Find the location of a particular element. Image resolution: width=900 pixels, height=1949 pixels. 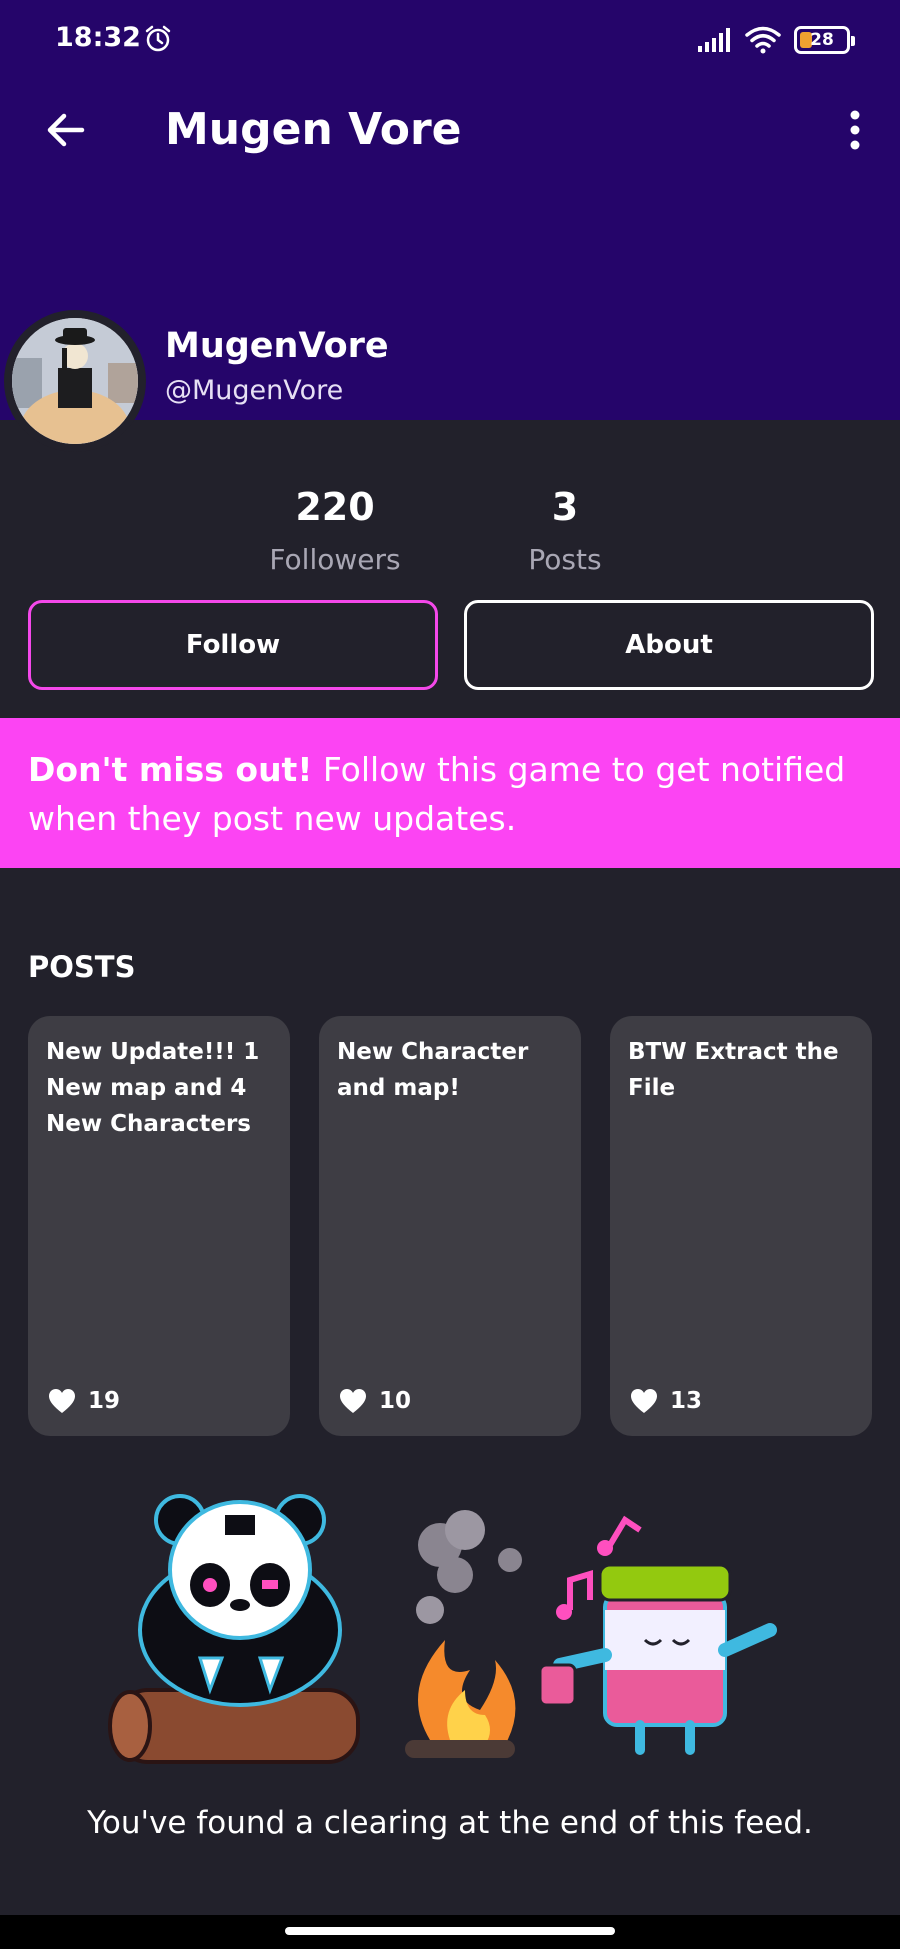

like-count: 13 is located at coordinates (686, 1401).